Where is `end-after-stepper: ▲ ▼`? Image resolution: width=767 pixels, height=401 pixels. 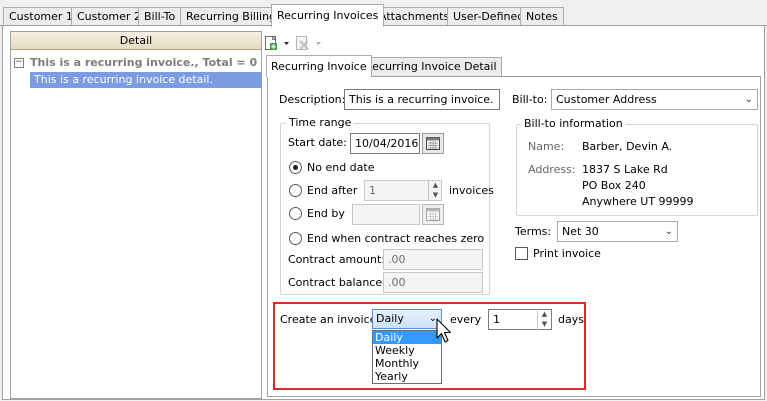
end-after-stepper: ▲ ▼ is located at coordinates (435, 190).